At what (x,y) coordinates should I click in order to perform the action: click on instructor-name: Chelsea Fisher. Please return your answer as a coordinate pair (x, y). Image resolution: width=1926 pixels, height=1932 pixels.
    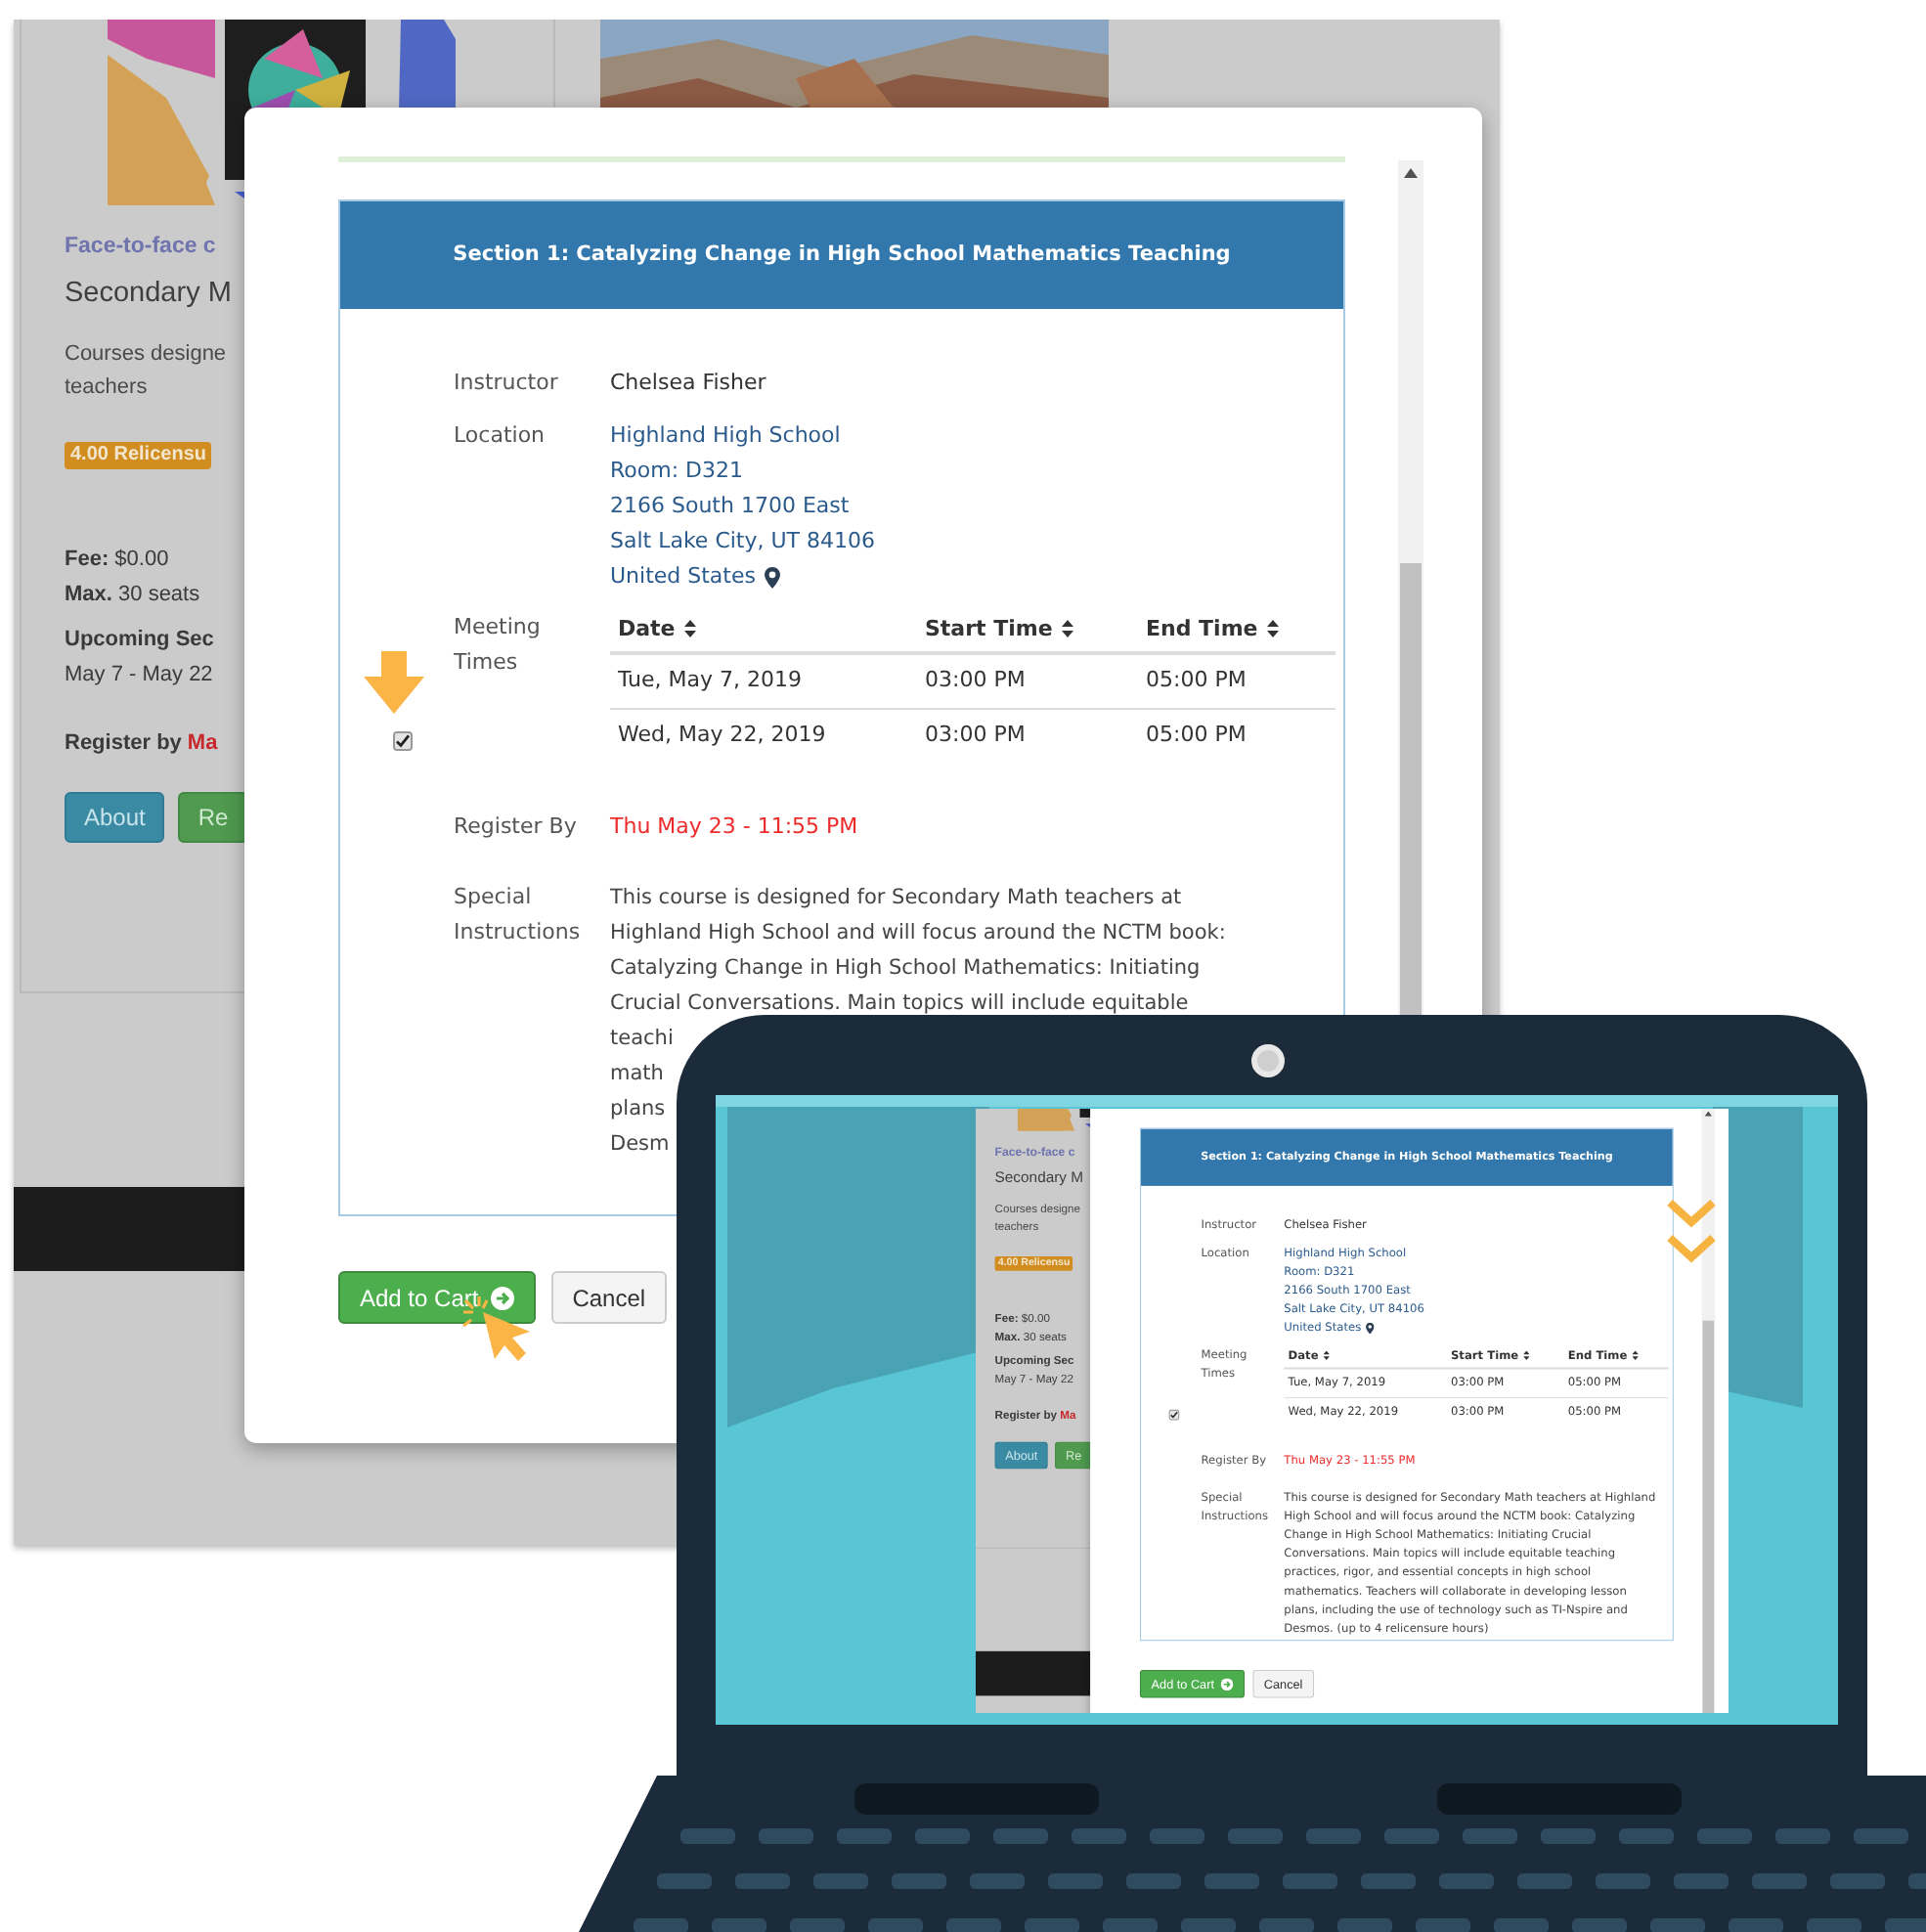
    Looking at the image, I should click on (688, 383).